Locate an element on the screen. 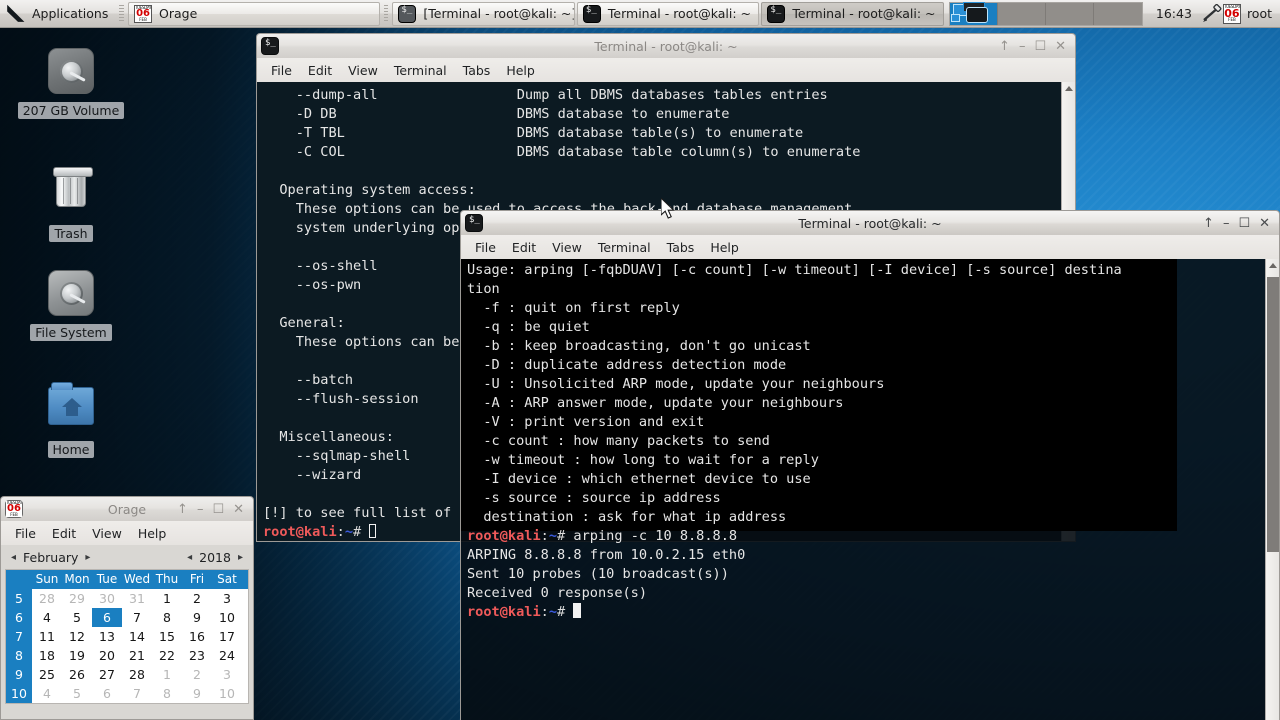 Image resolution: width=1280 pixels, height=720 pixels. calendar-day-cell: 31 is located at coordinates (137, 598).